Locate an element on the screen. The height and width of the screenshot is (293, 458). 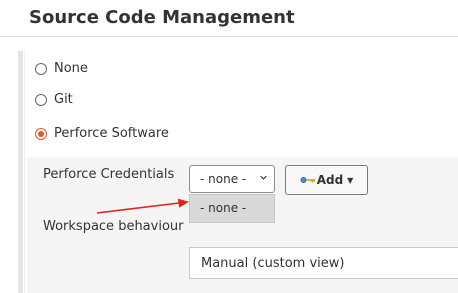
caret-down-icon: ▼ is located at coordinates (350, 180).